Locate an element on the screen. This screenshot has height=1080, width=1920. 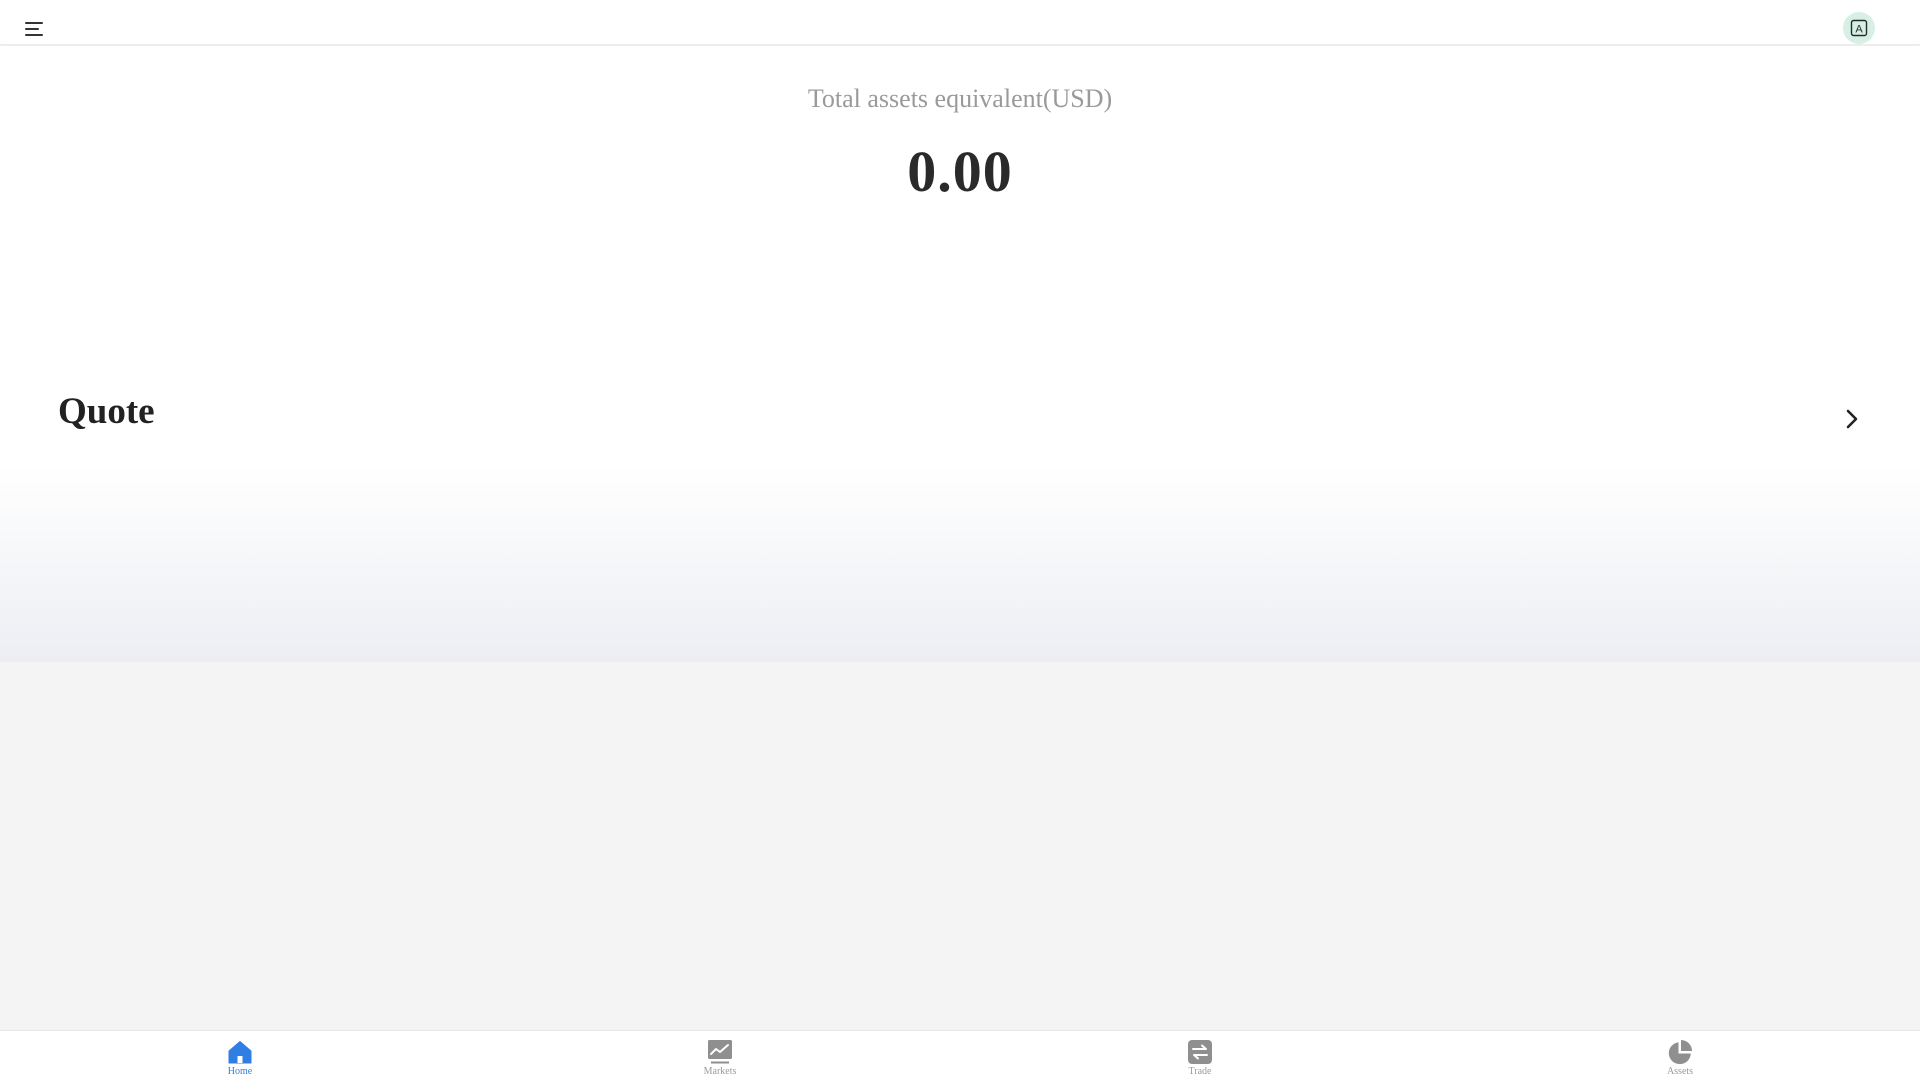
tab-markets: Markets is located at coordinates (720, 1055).